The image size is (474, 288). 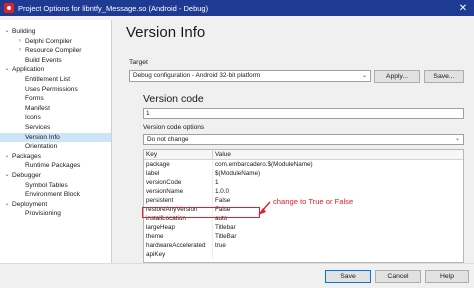 I want to click on table-row: installLocation auto, so click(x=303, y=218).